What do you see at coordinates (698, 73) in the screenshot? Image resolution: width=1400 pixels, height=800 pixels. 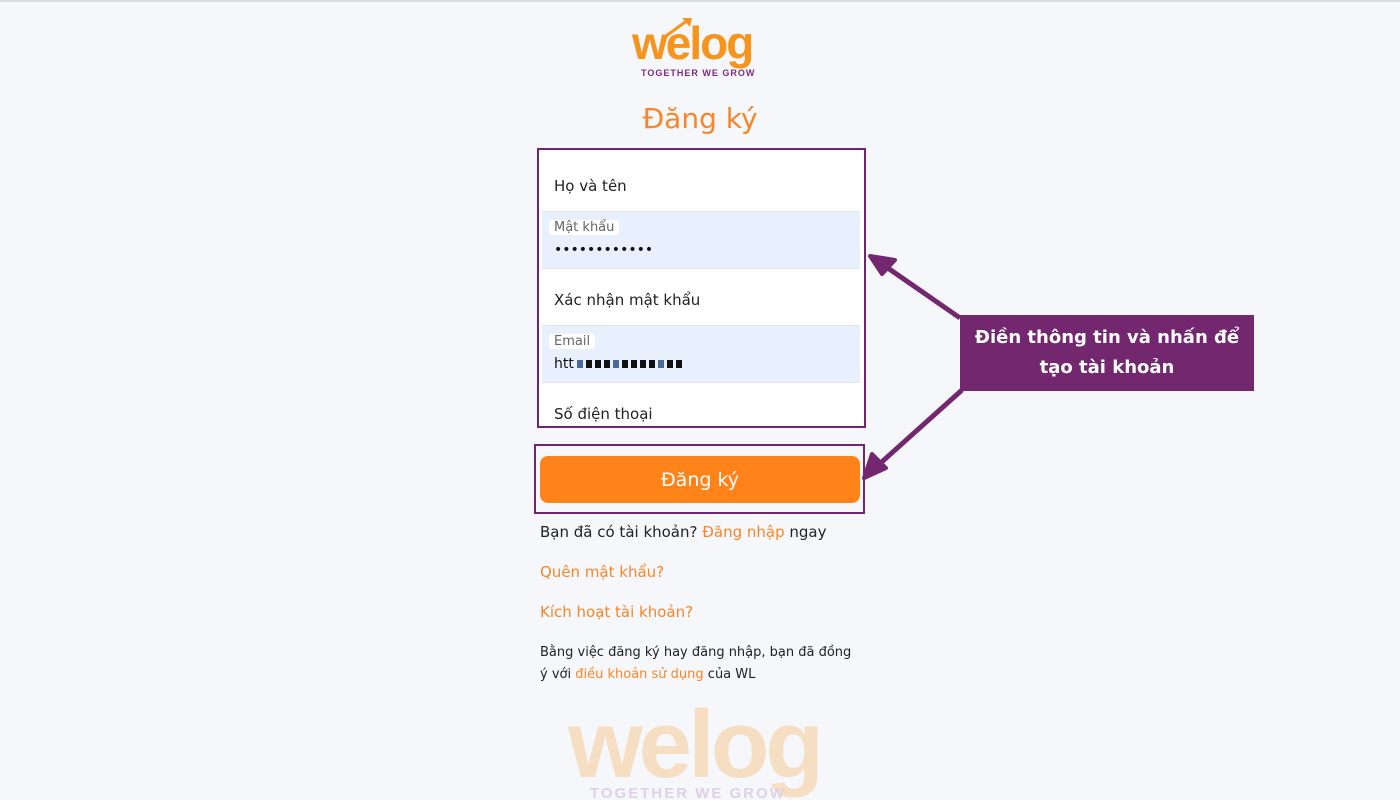 I see `logo-tagline: TOGETHER WE GROW` at bounding box center [698, 73].